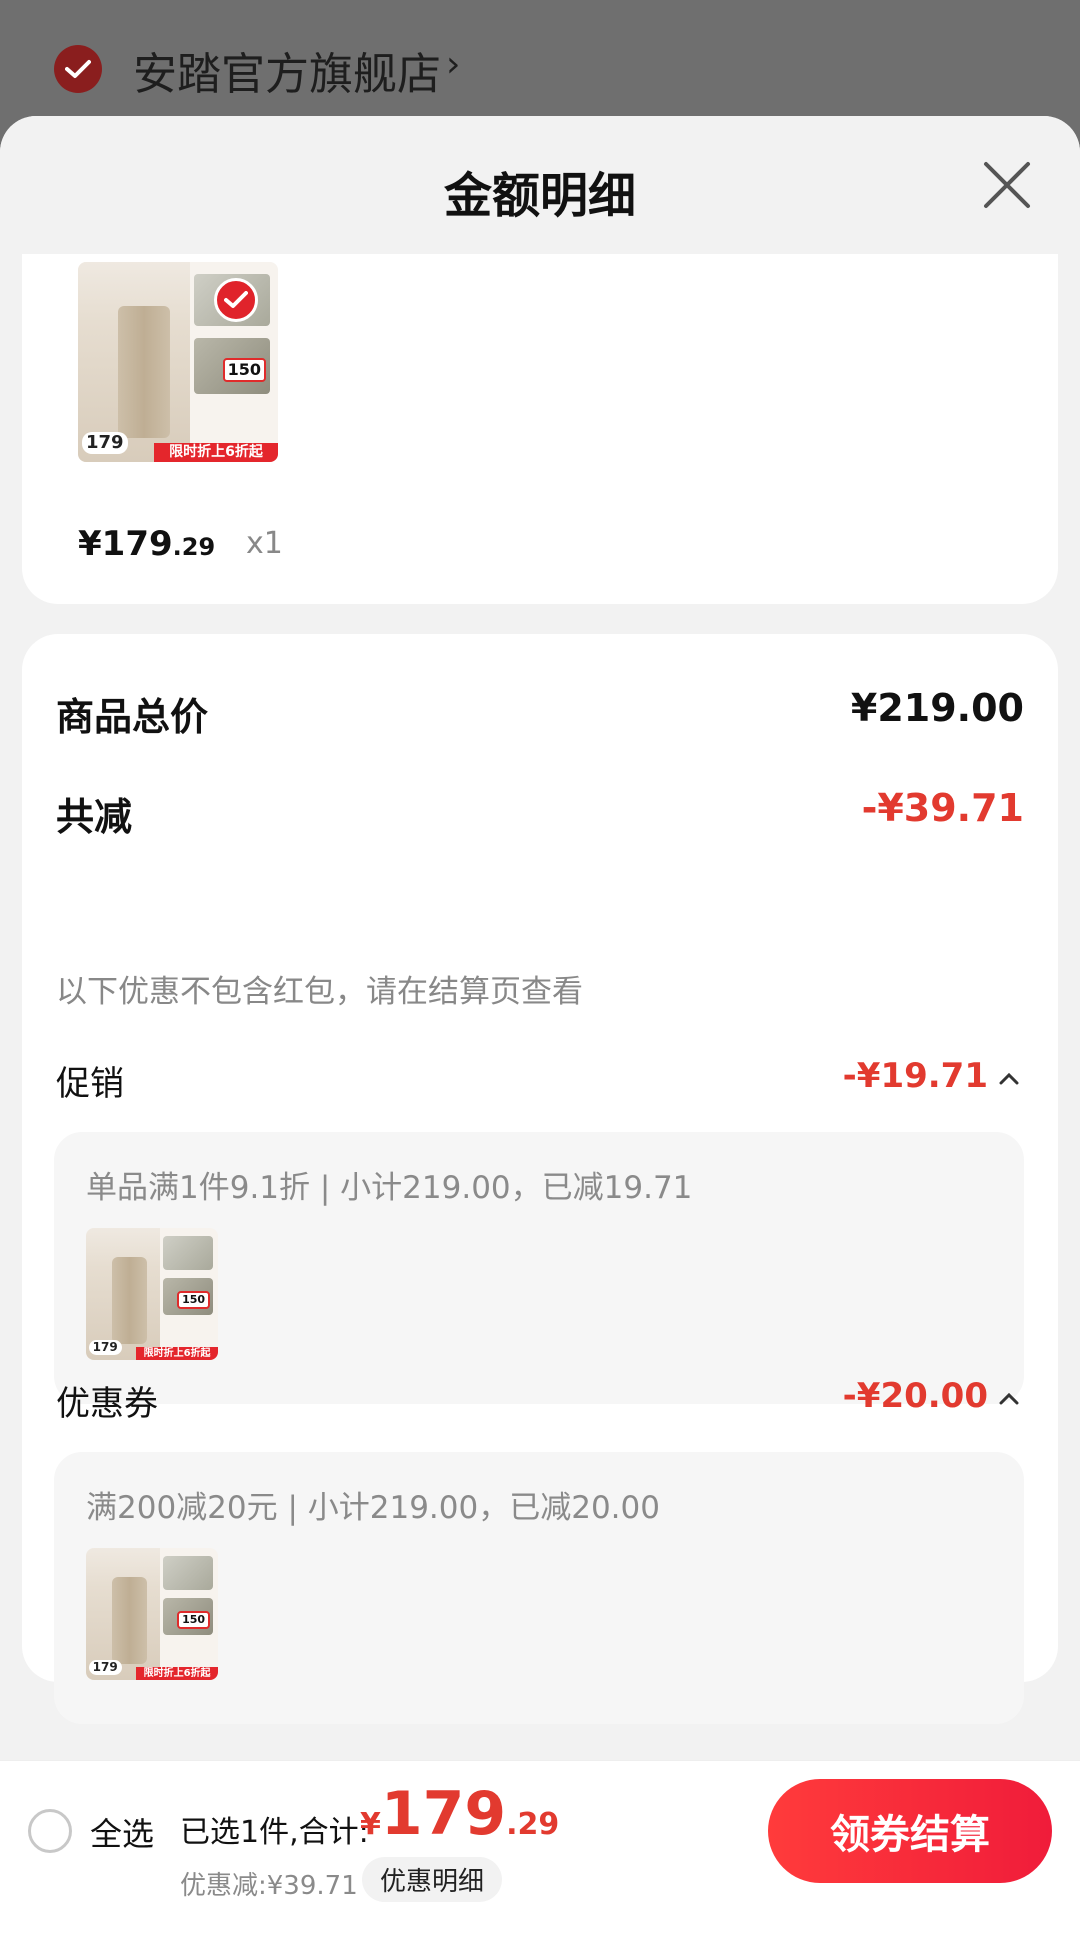 This screenshot has height=1940, width=1080. What do you see at coordinates (50, 1831) in the screenshot?
I see `select-all-radio` at bounding box center [50, 1831].